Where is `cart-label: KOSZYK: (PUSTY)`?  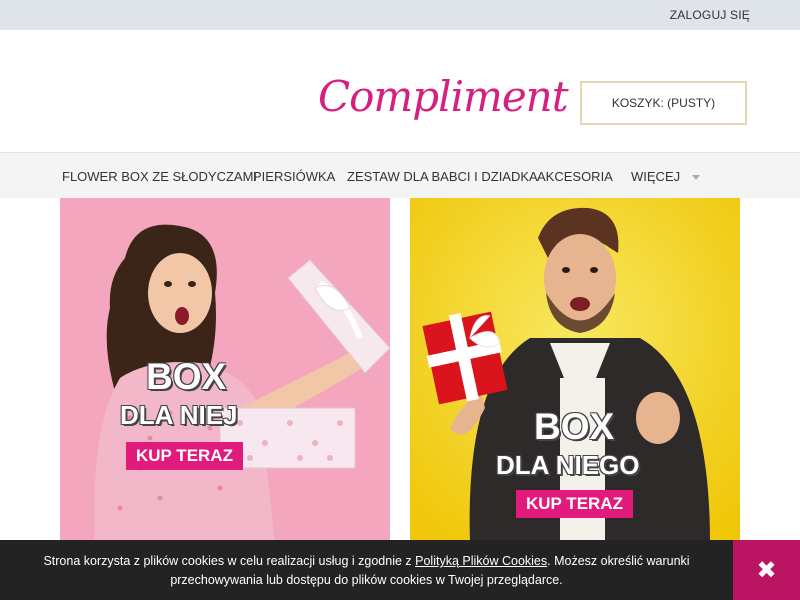 cart-label: KOSZYK: (PUSTY) is located at coordinates (663, 103).